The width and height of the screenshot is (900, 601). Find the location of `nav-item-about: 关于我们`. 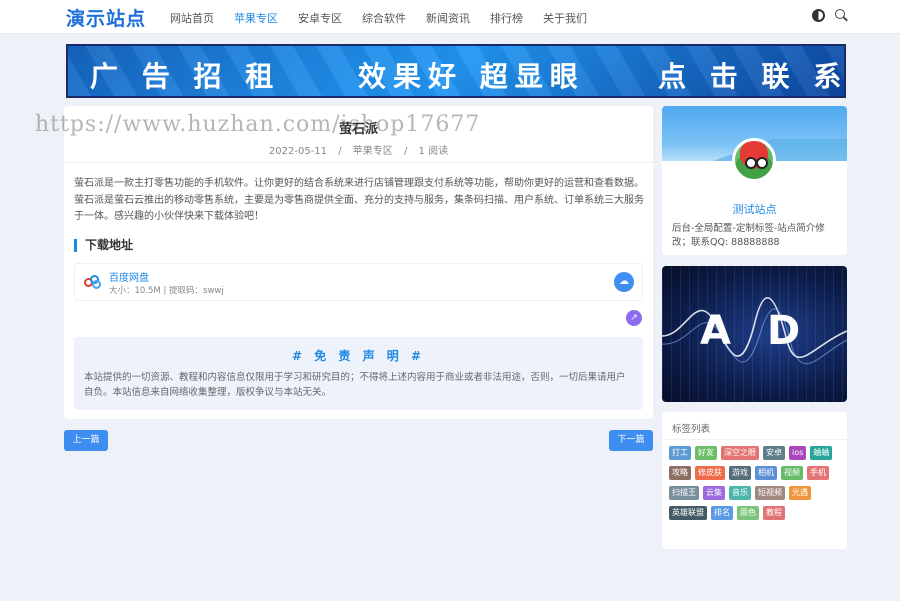

nav-item-about: 关于我们 is located at coordinates (565, 18).